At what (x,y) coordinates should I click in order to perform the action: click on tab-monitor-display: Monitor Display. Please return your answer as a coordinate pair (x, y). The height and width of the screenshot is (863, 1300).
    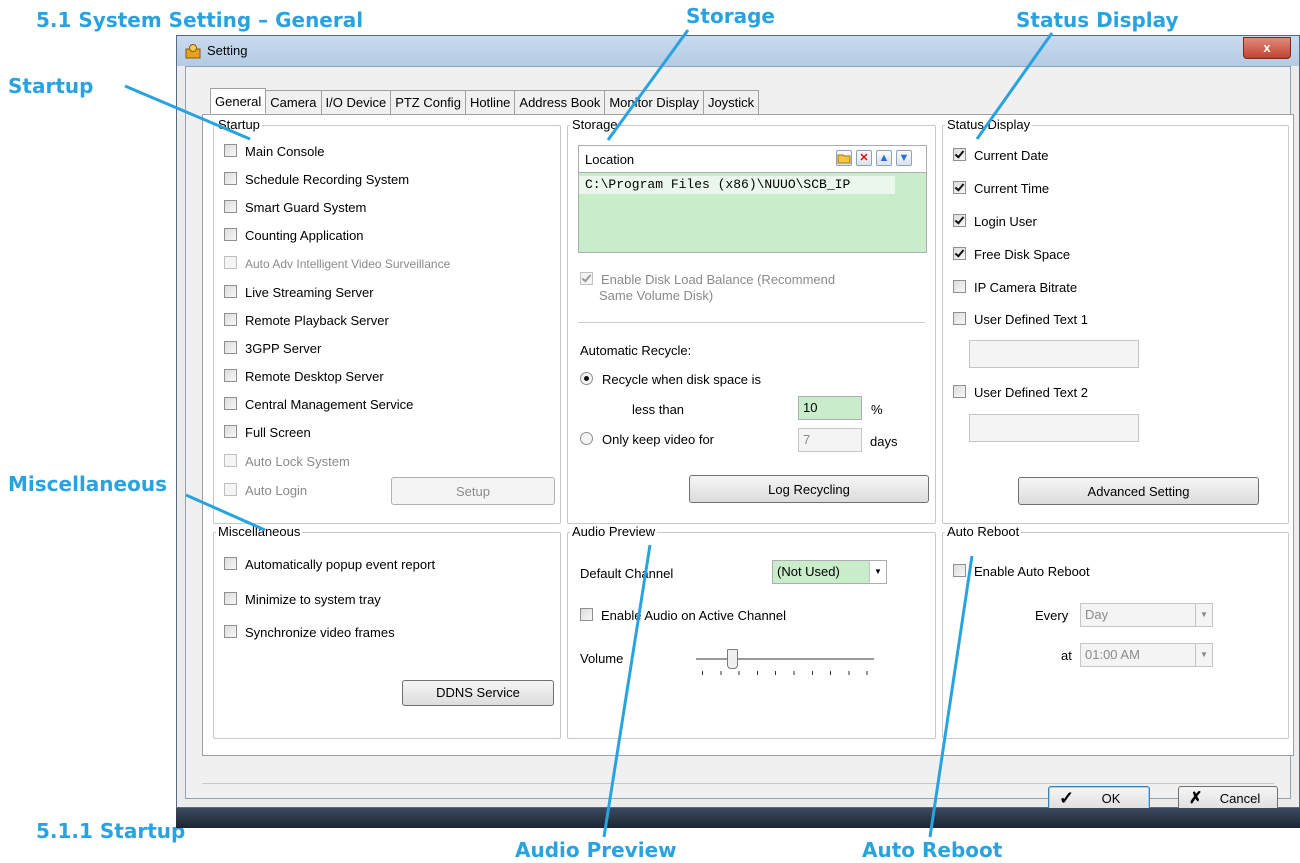
    Looking at the image, I should click on (654, 102).